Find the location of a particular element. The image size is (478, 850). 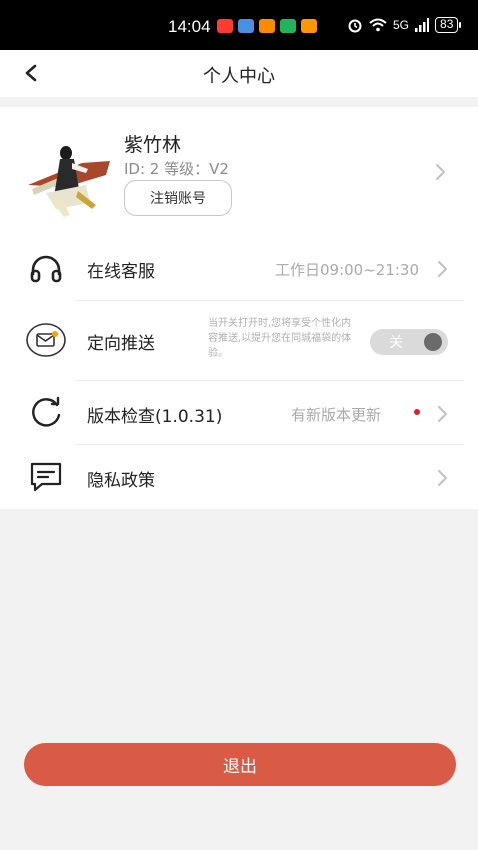

page-title: 个人中心 is located at coordinates (239, 76).